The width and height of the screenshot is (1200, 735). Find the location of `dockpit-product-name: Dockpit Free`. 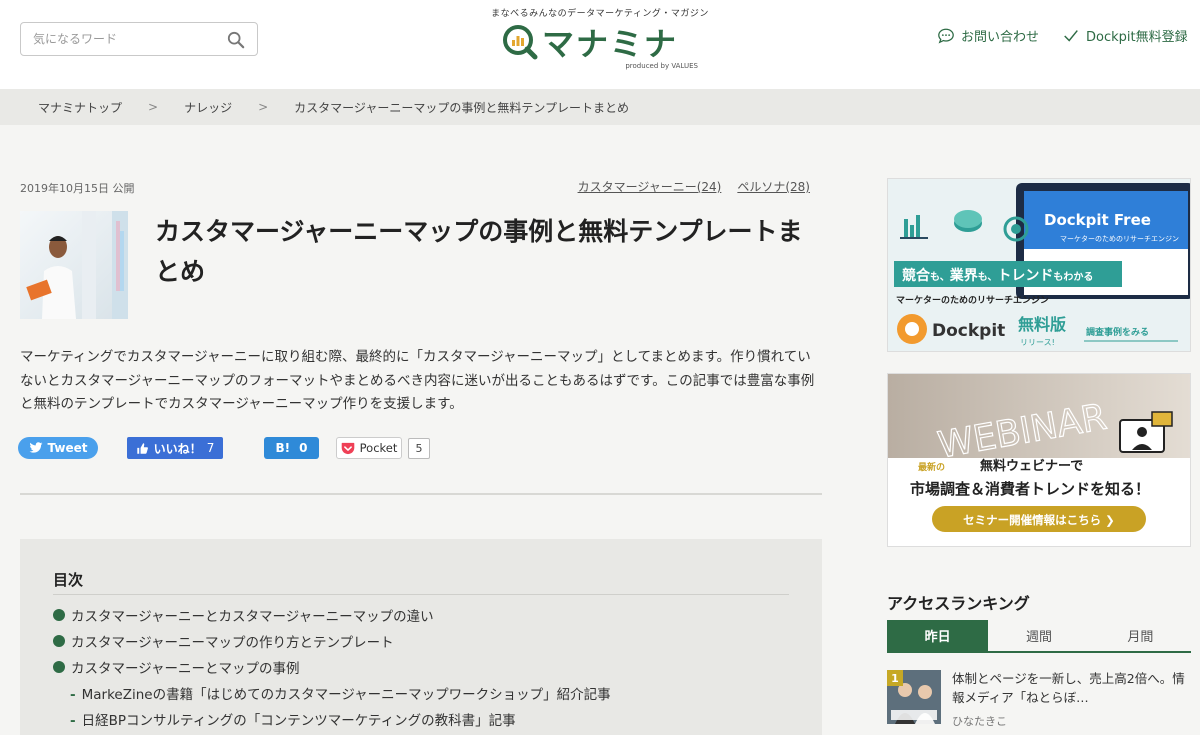

dockpit-product-name: Dockpit Free is located at coordinates (1097, 220).